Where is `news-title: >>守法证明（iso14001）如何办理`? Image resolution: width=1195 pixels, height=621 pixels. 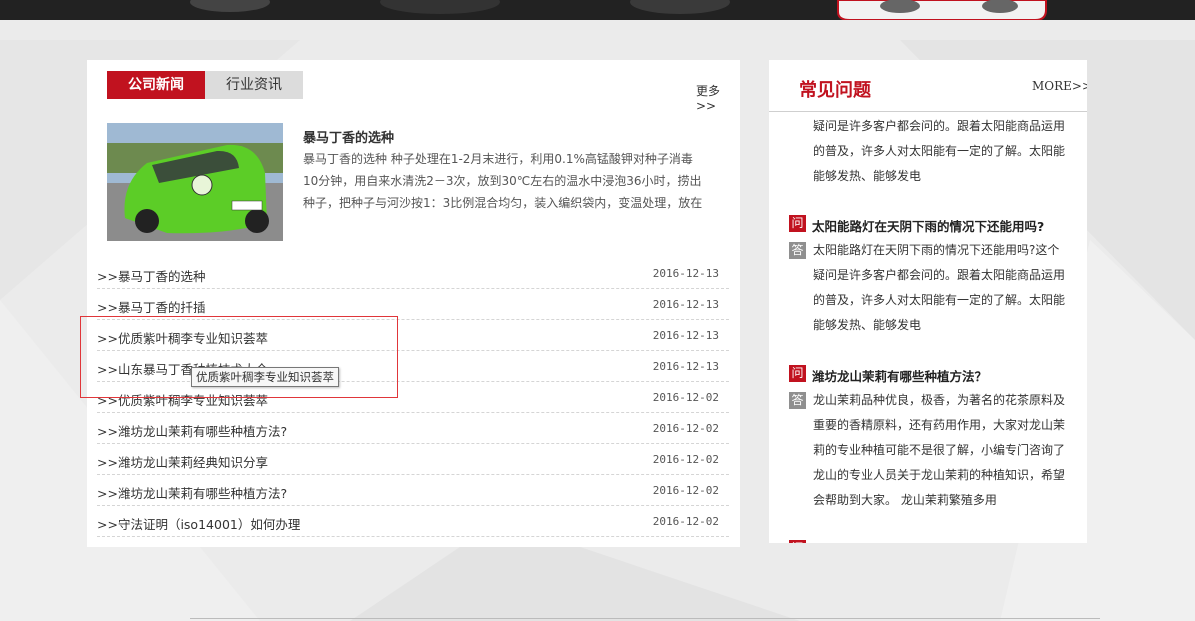
news-title: >>守法证明（iso14001）如何办理 is located at coordinates (198, 523).